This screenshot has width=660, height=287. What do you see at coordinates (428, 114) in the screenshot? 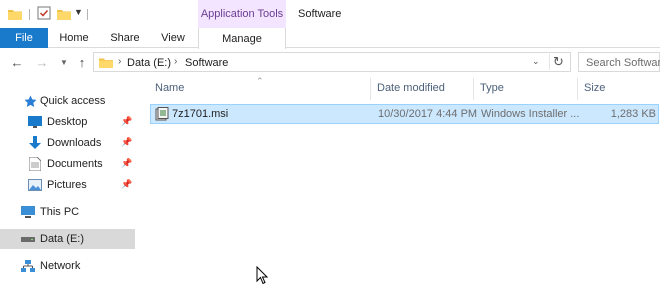
I see `file-date-modified: 10/30/2017 4:44 PM` at bounding box center [428, 114].